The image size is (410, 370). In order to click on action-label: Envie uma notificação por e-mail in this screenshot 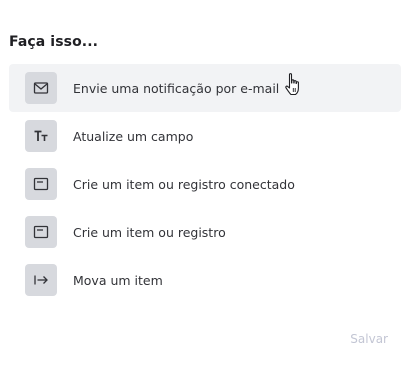, I will do `click(176, 88)`.